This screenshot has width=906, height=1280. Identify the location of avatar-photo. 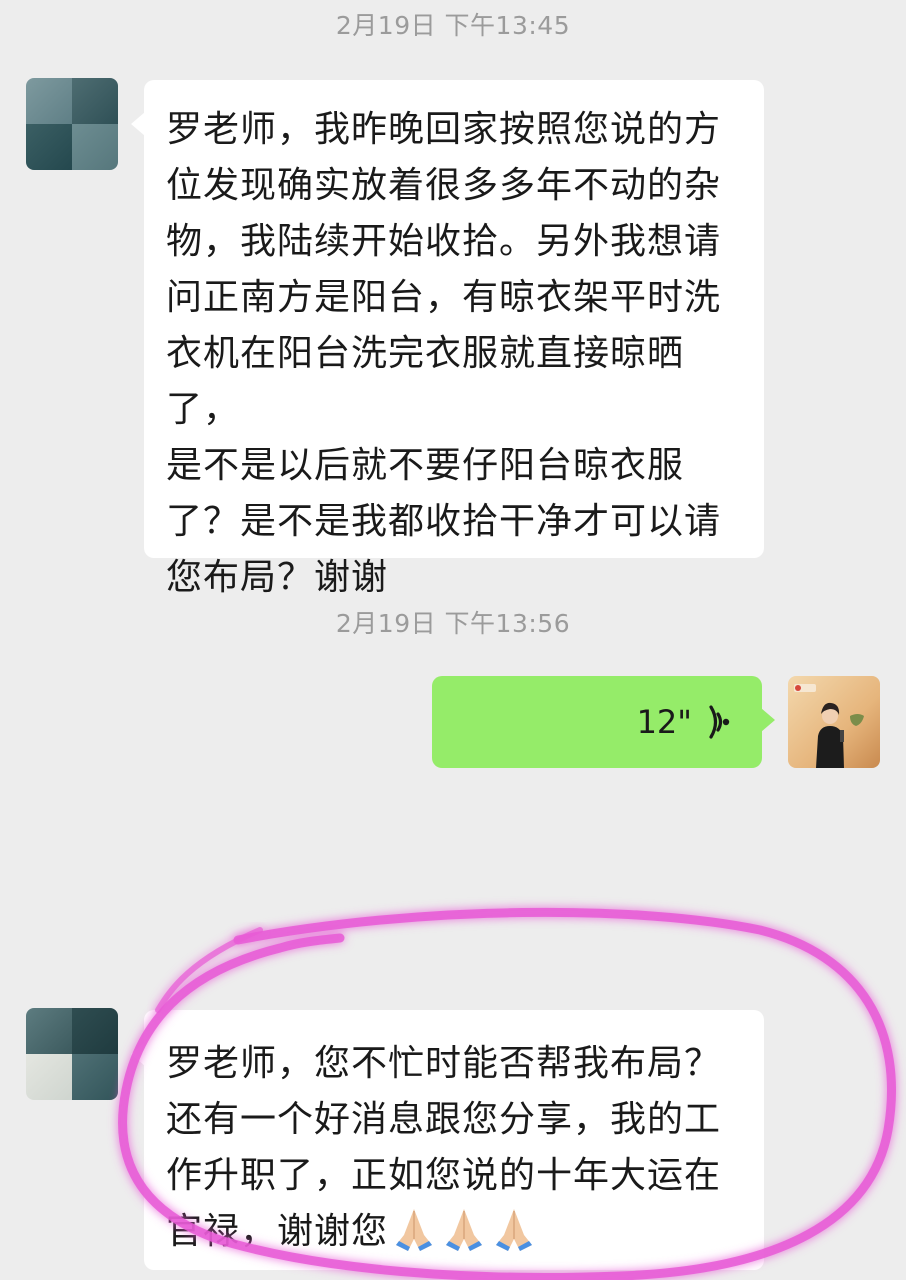
(834, 722).